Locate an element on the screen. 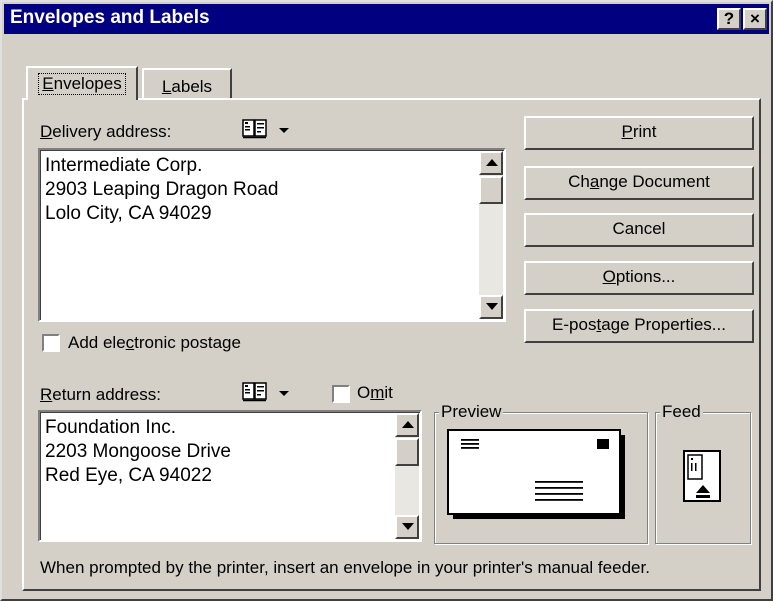 Image resolution: width=773 pixels, height=601 pixels. feed-method-icon is located at coordinates (702, 476).